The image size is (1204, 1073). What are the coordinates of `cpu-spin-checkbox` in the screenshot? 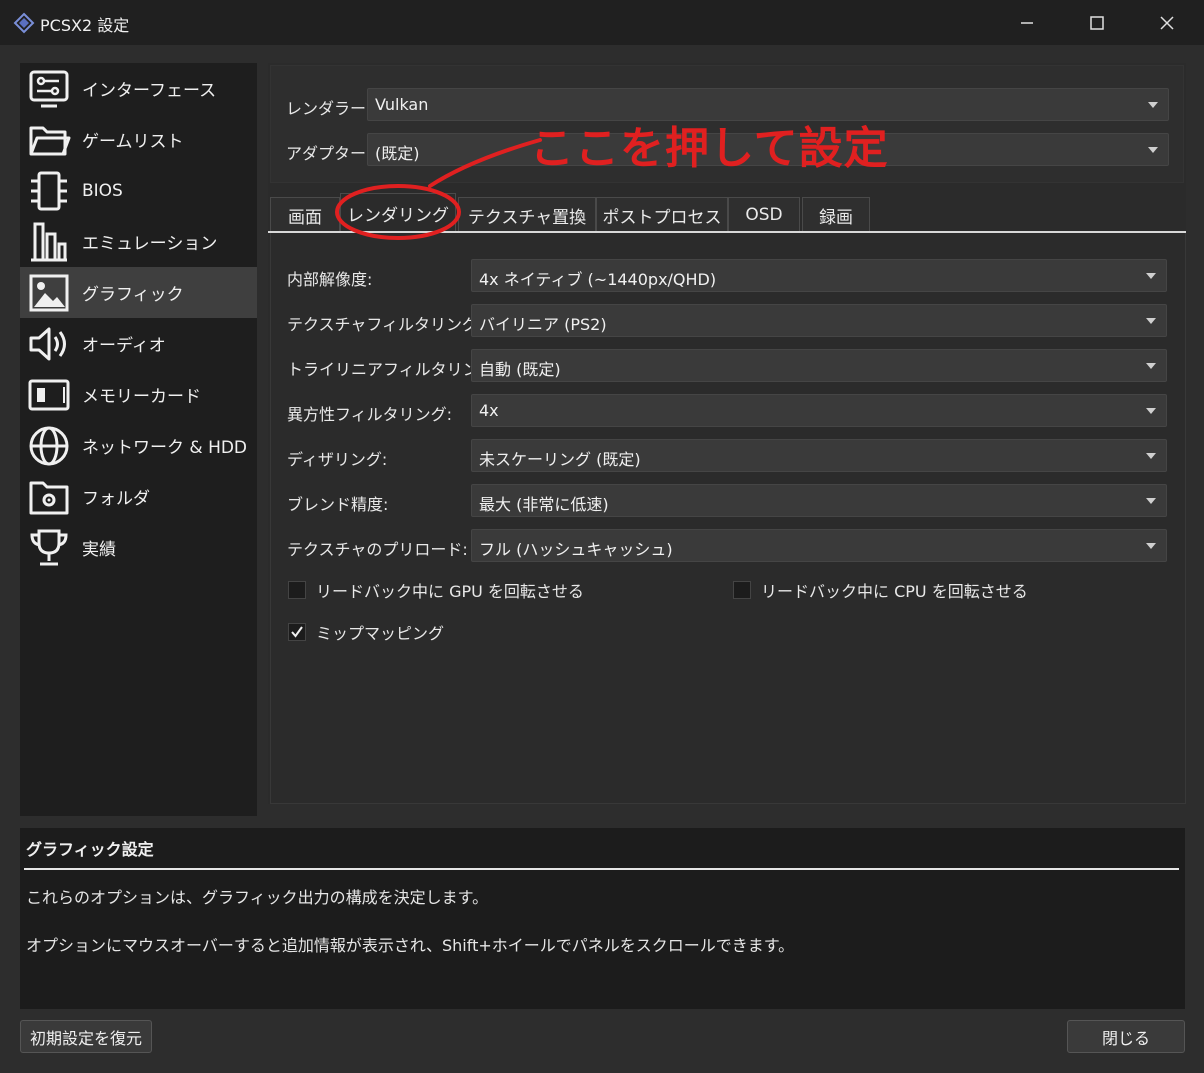 It's located at (742, 590).